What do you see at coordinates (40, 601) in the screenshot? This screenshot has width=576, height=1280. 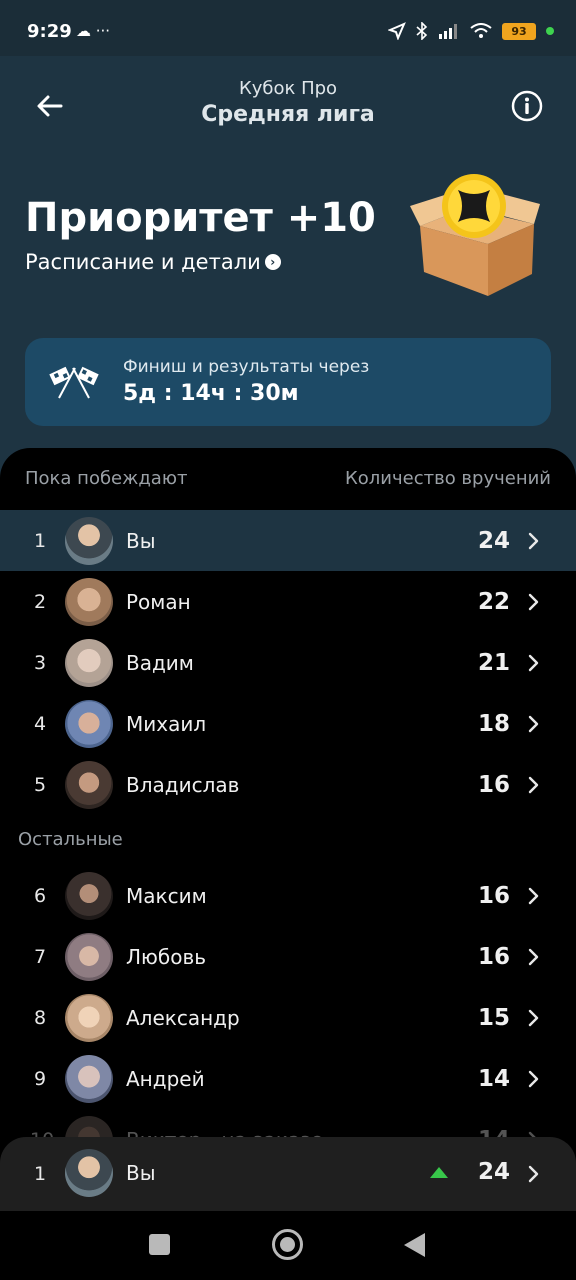 I see `row-rank: 2` at bounding box center [40, 601].